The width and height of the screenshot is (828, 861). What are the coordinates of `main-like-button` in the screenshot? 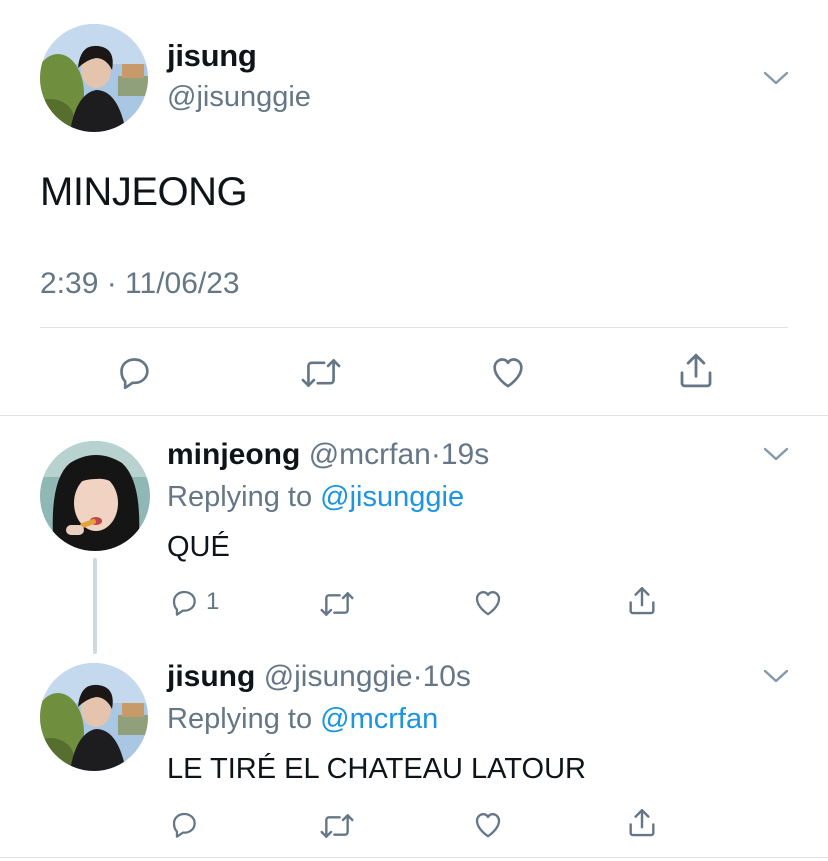 It's located at (508, 372).